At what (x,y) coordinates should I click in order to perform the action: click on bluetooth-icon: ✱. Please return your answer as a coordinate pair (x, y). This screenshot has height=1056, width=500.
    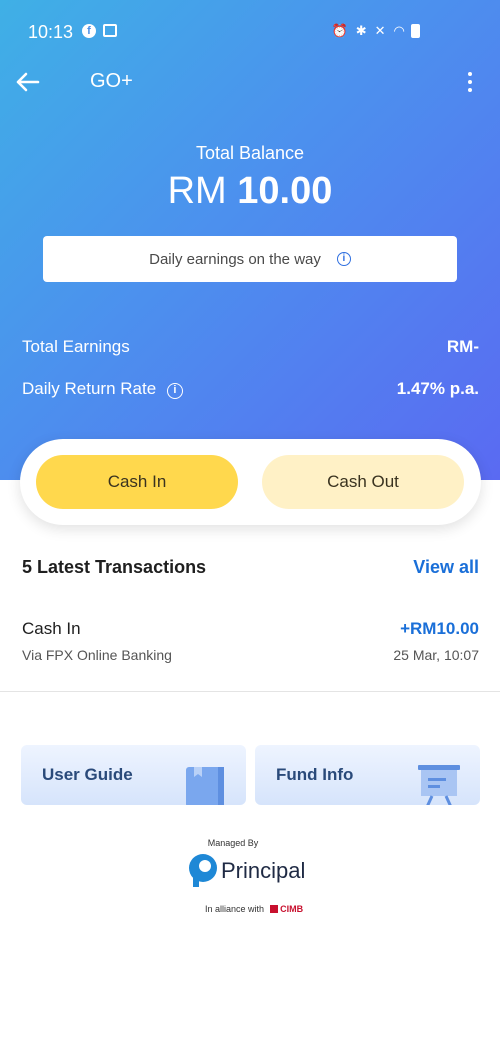
    Looking at the image, I should click on (361, 30).